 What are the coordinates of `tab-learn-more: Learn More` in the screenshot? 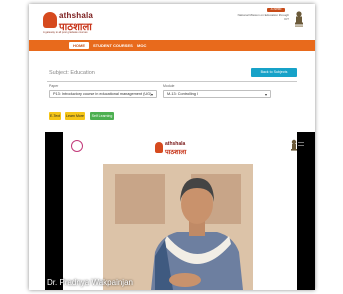 It's located at (75, 116).